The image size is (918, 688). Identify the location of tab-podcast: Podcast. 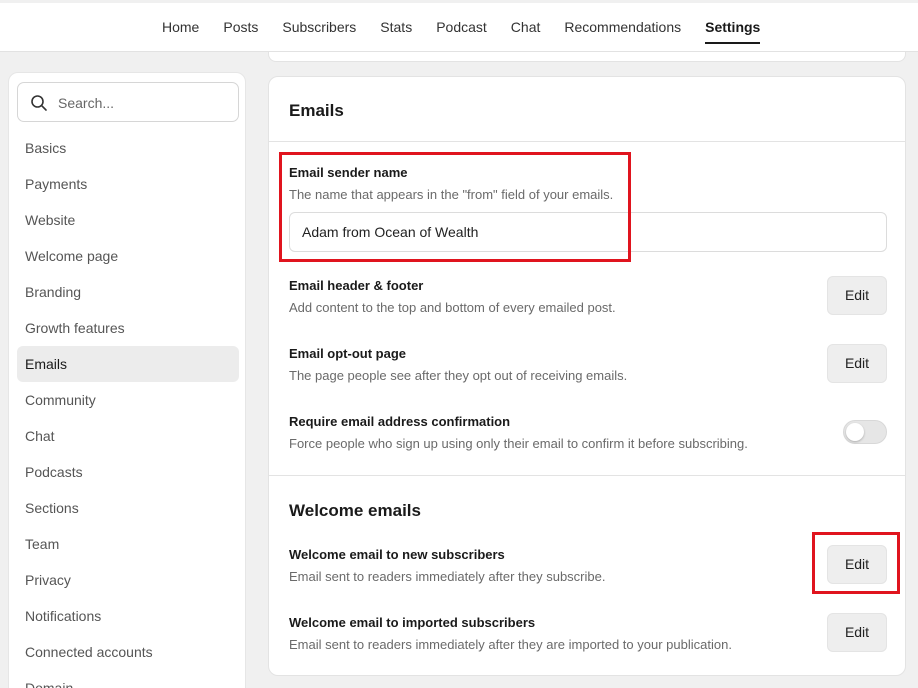
(461, 31).